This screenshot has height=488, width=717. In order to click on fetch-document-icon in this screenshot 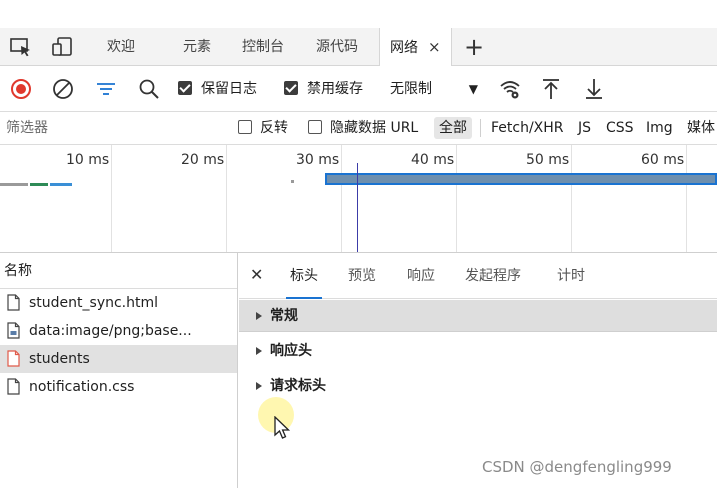, I will do `click(13, 358)`.